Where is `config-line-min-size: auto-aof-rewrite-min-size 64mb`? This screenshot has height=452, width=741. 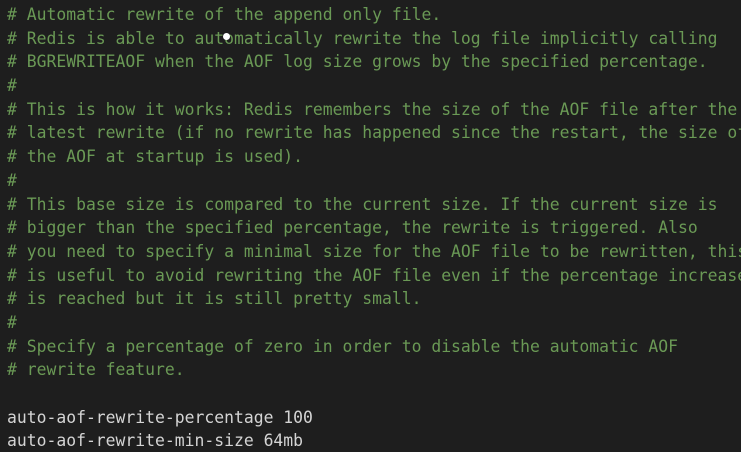
config-line-min-size: auto-aof-rewrite-min-size 64mb is located at coordinates (374, 440).